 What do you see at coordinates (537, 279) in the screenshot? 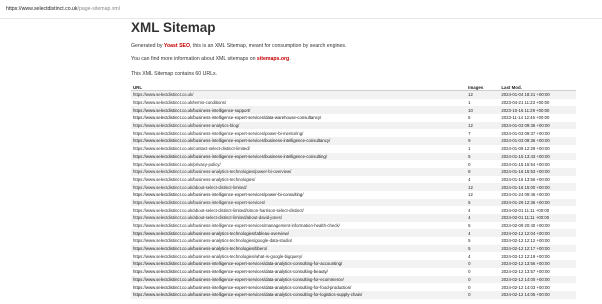
I see `lastmod-cell: 2024-02-12 14:00 +00:00` at bounding box center [537, 279].